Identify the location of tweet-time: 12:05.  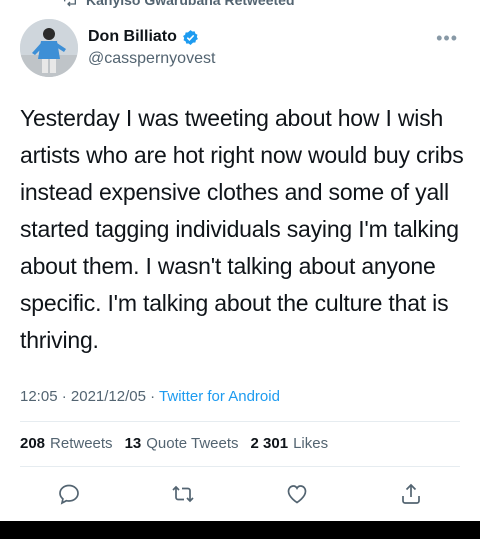
(39, 396).